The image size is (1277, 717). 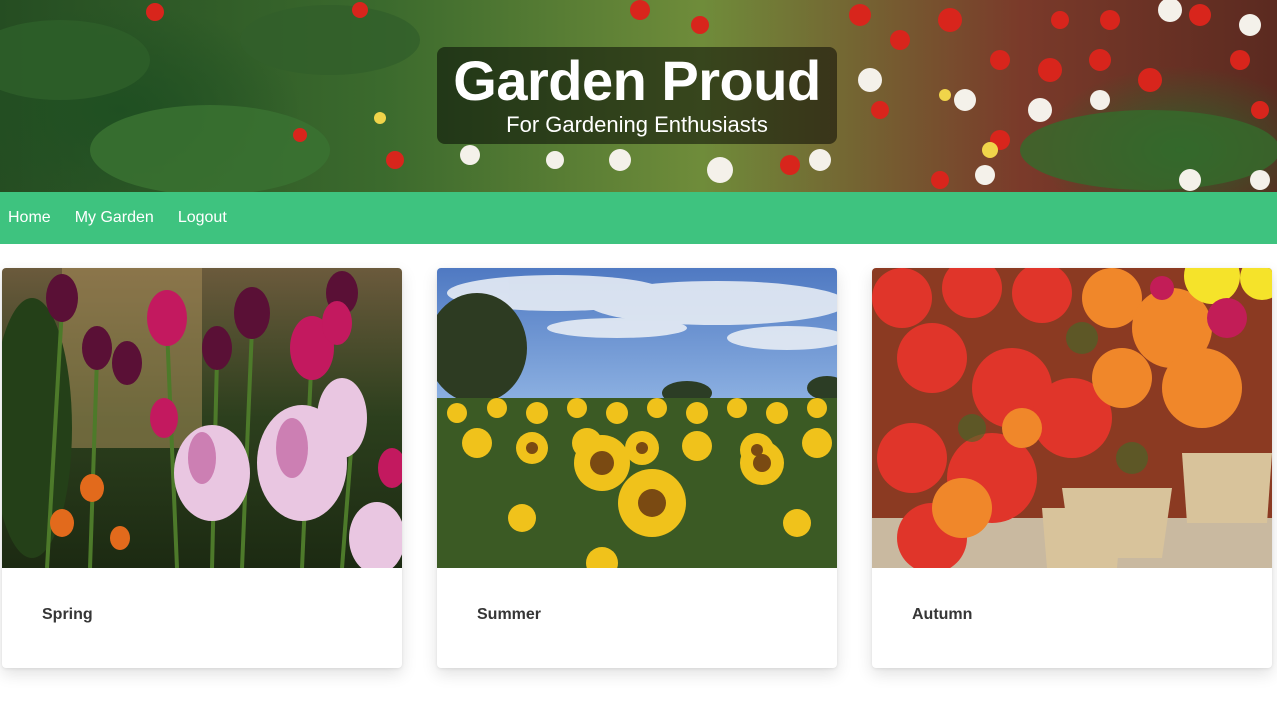 What do you see at coordinates (202, 418) in the screenshot?
I see `spring-tulips-image` at bounding box center [202, 418].